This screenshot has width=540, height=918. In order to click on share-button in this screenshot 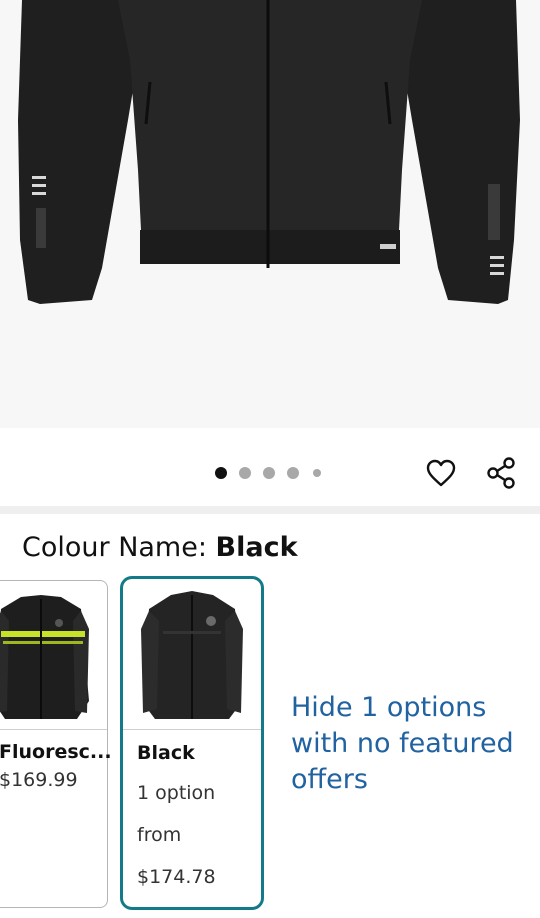, I will do `click(501, 473)`.